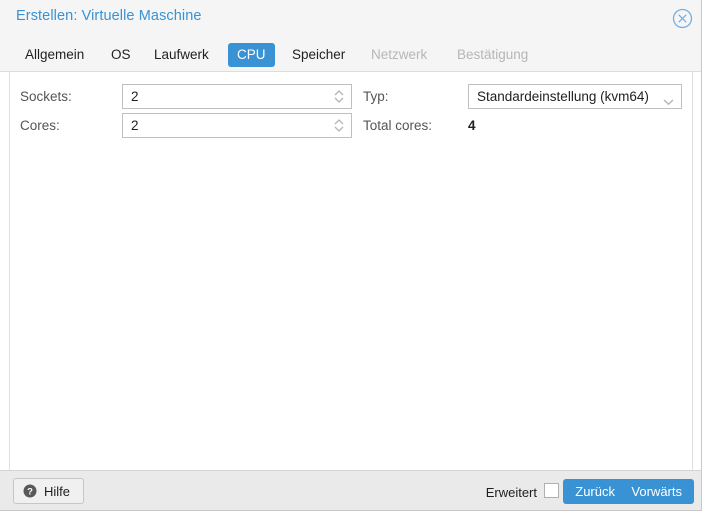  What do you see at coordinates (668, 99) in the screenshot?
I see `chevron-down-icon` at bounding box center [668, 99].